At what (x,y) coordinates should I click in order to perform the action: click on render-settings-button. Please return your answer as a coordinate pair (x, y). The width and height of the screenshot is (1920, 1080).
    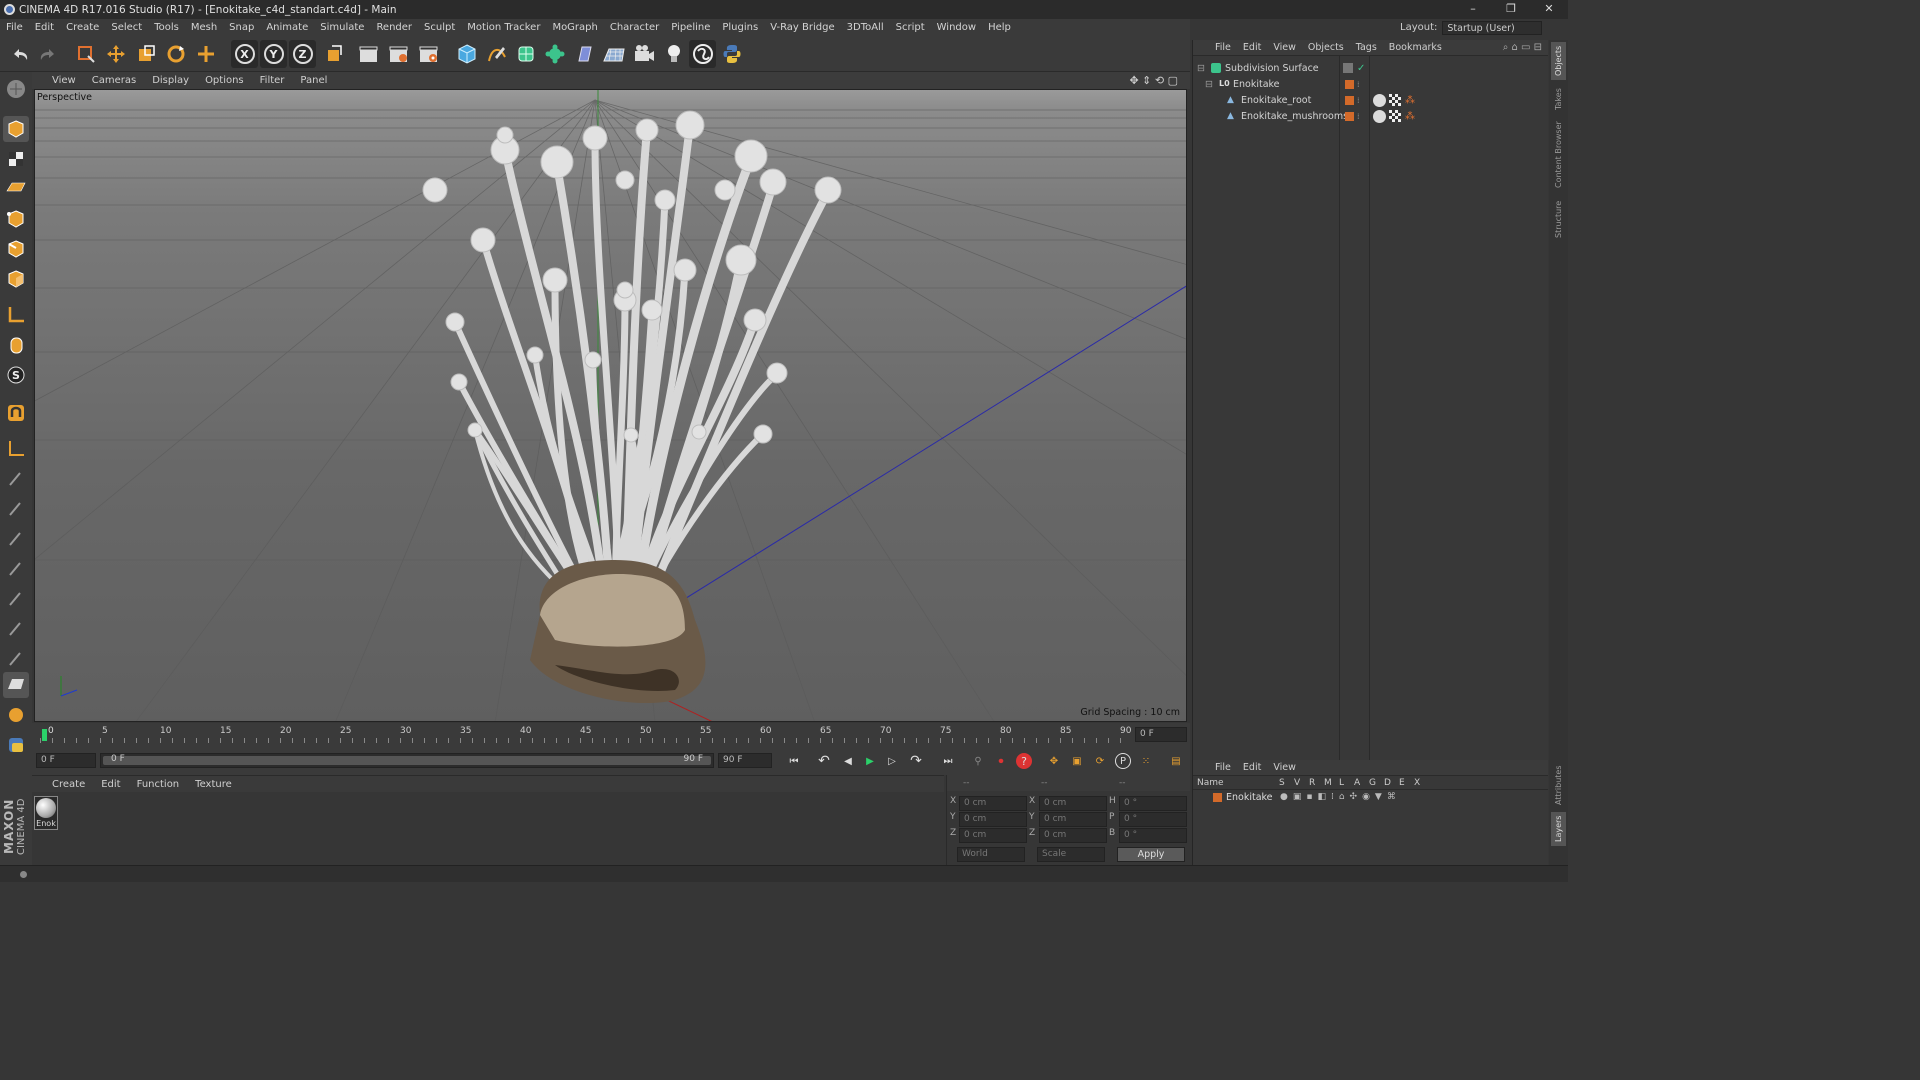
    Looking at the image, I should click on (428, 54).